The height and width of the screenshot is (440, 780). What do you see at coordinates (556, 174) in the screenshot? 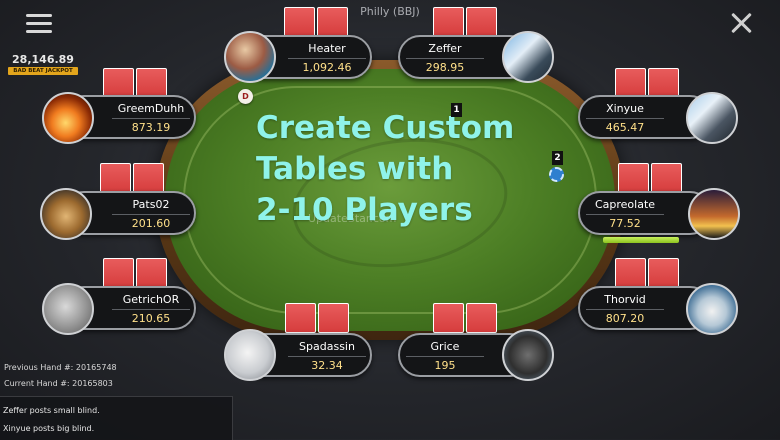
I see `bet-chip-icon` at bounding box center [556, 174].